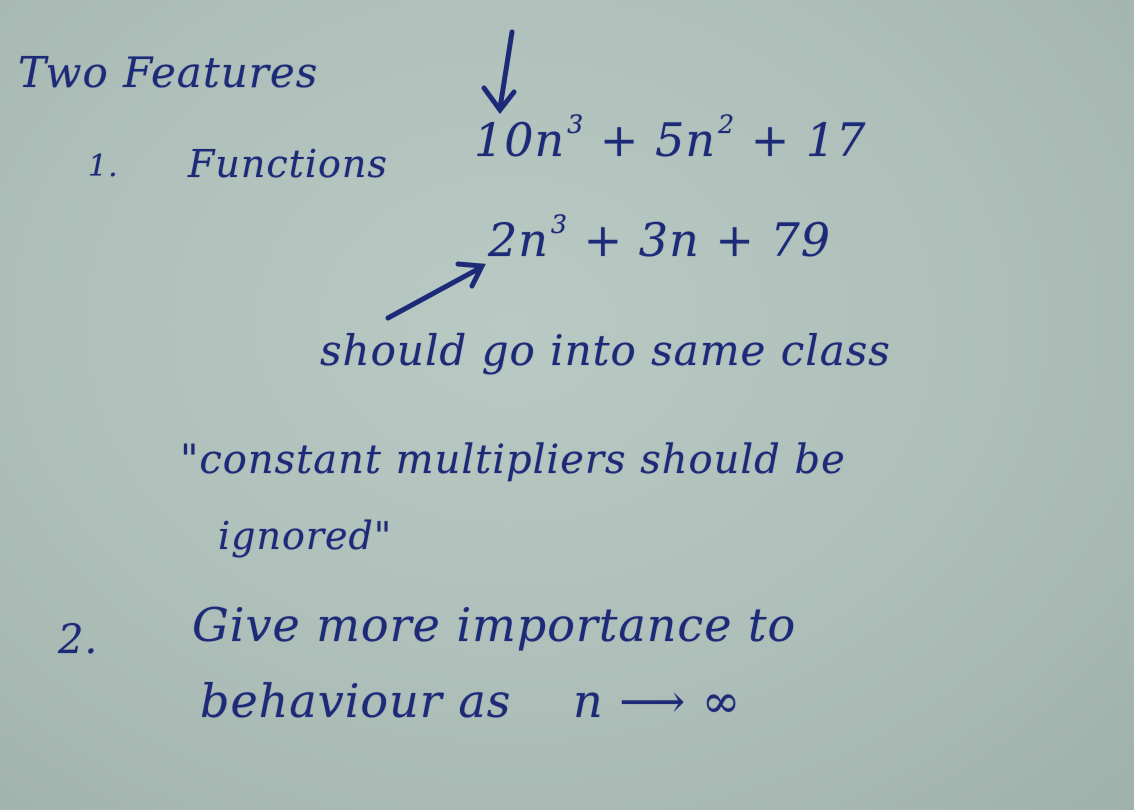 The width and height of the screenshot is (1134, 810). I want to click on limit-variable: n, so click(588, 701).